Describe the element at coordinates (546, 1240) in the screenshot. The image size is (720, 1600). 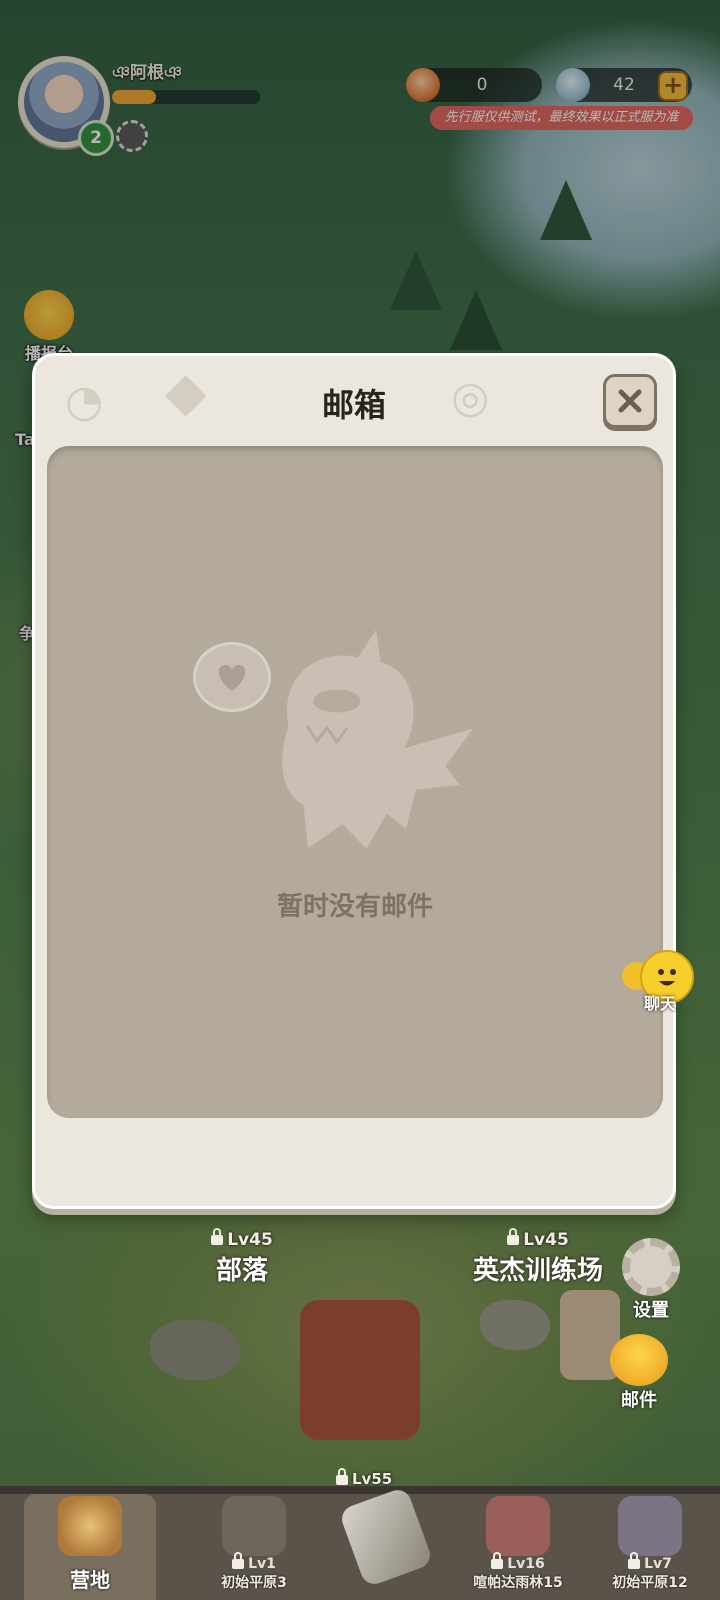
I see `training-level: Lv45` at that location.